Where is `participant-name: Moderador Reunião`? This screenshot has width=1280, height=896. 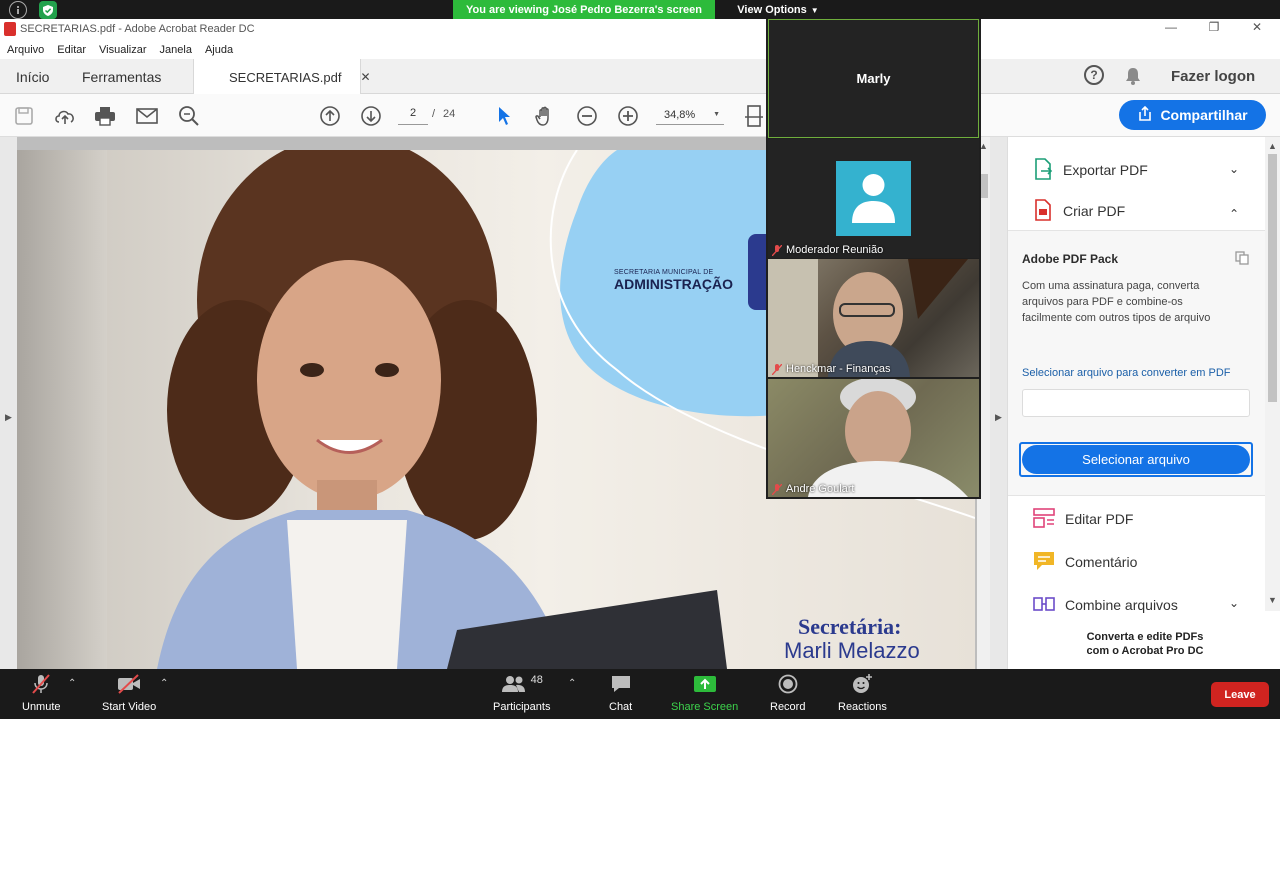 participant-name: Moderador Reunião is located at coordinates (835, 250).